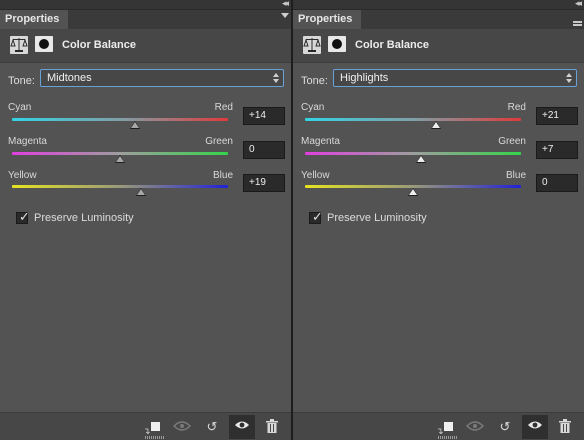 The height and width of the screenshot is (440, 584). Describe the element at coordinates (557, 116) in the screenshot. I see `cyan-red-value: +21` at that location.